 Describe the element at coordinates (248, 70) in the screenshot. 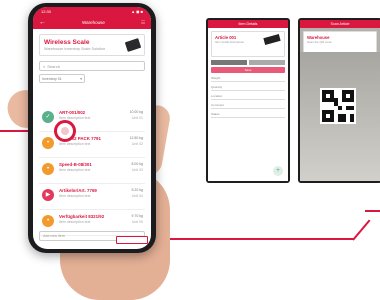

I see `save-button: Save` at that location.